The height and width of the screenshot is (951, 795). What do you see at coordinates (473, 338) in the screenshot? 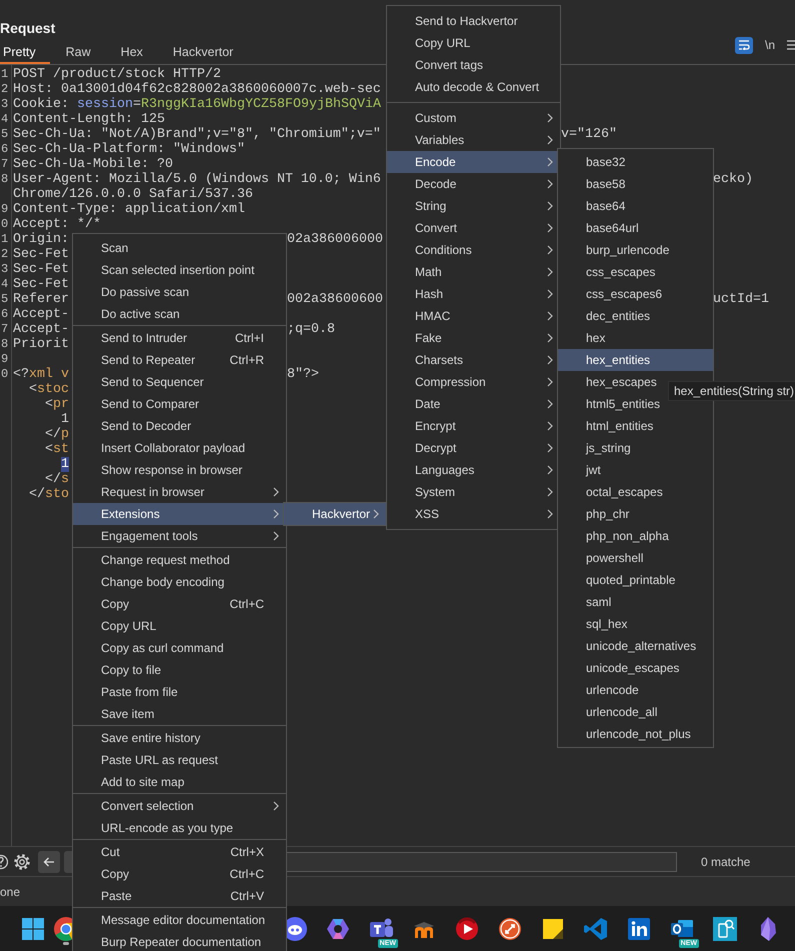
I see `menu-item: Fake` at bounding box center [473, 338].